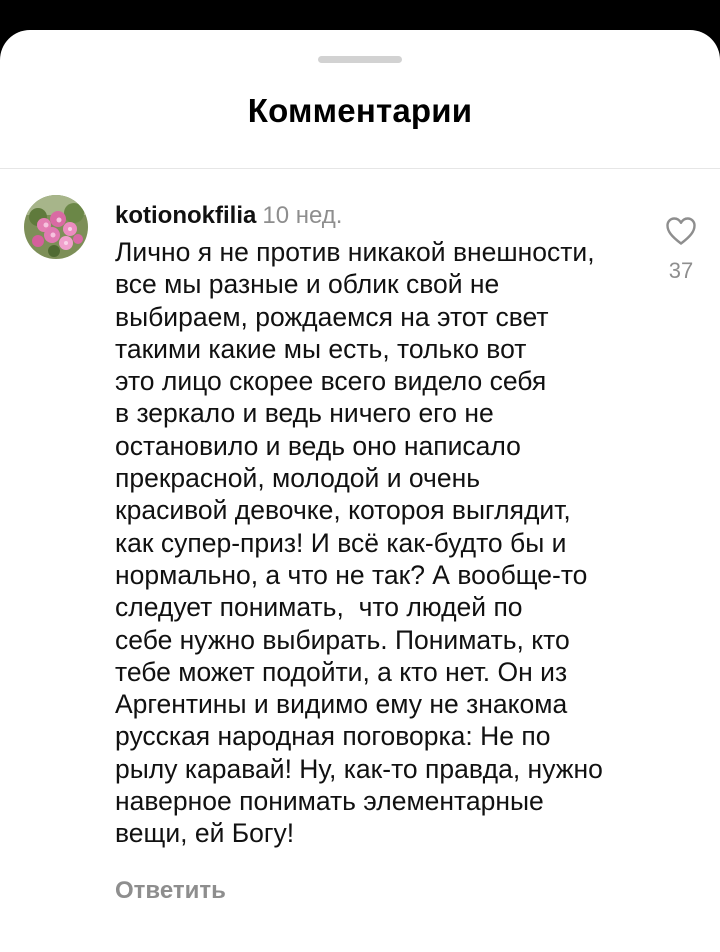 This screenshot has width=720, height=952. Describe the element at coordinates (332, 316) in the screenshot. I see `comment-text-line: выбираем, рождаемся на этот свет` at that location.